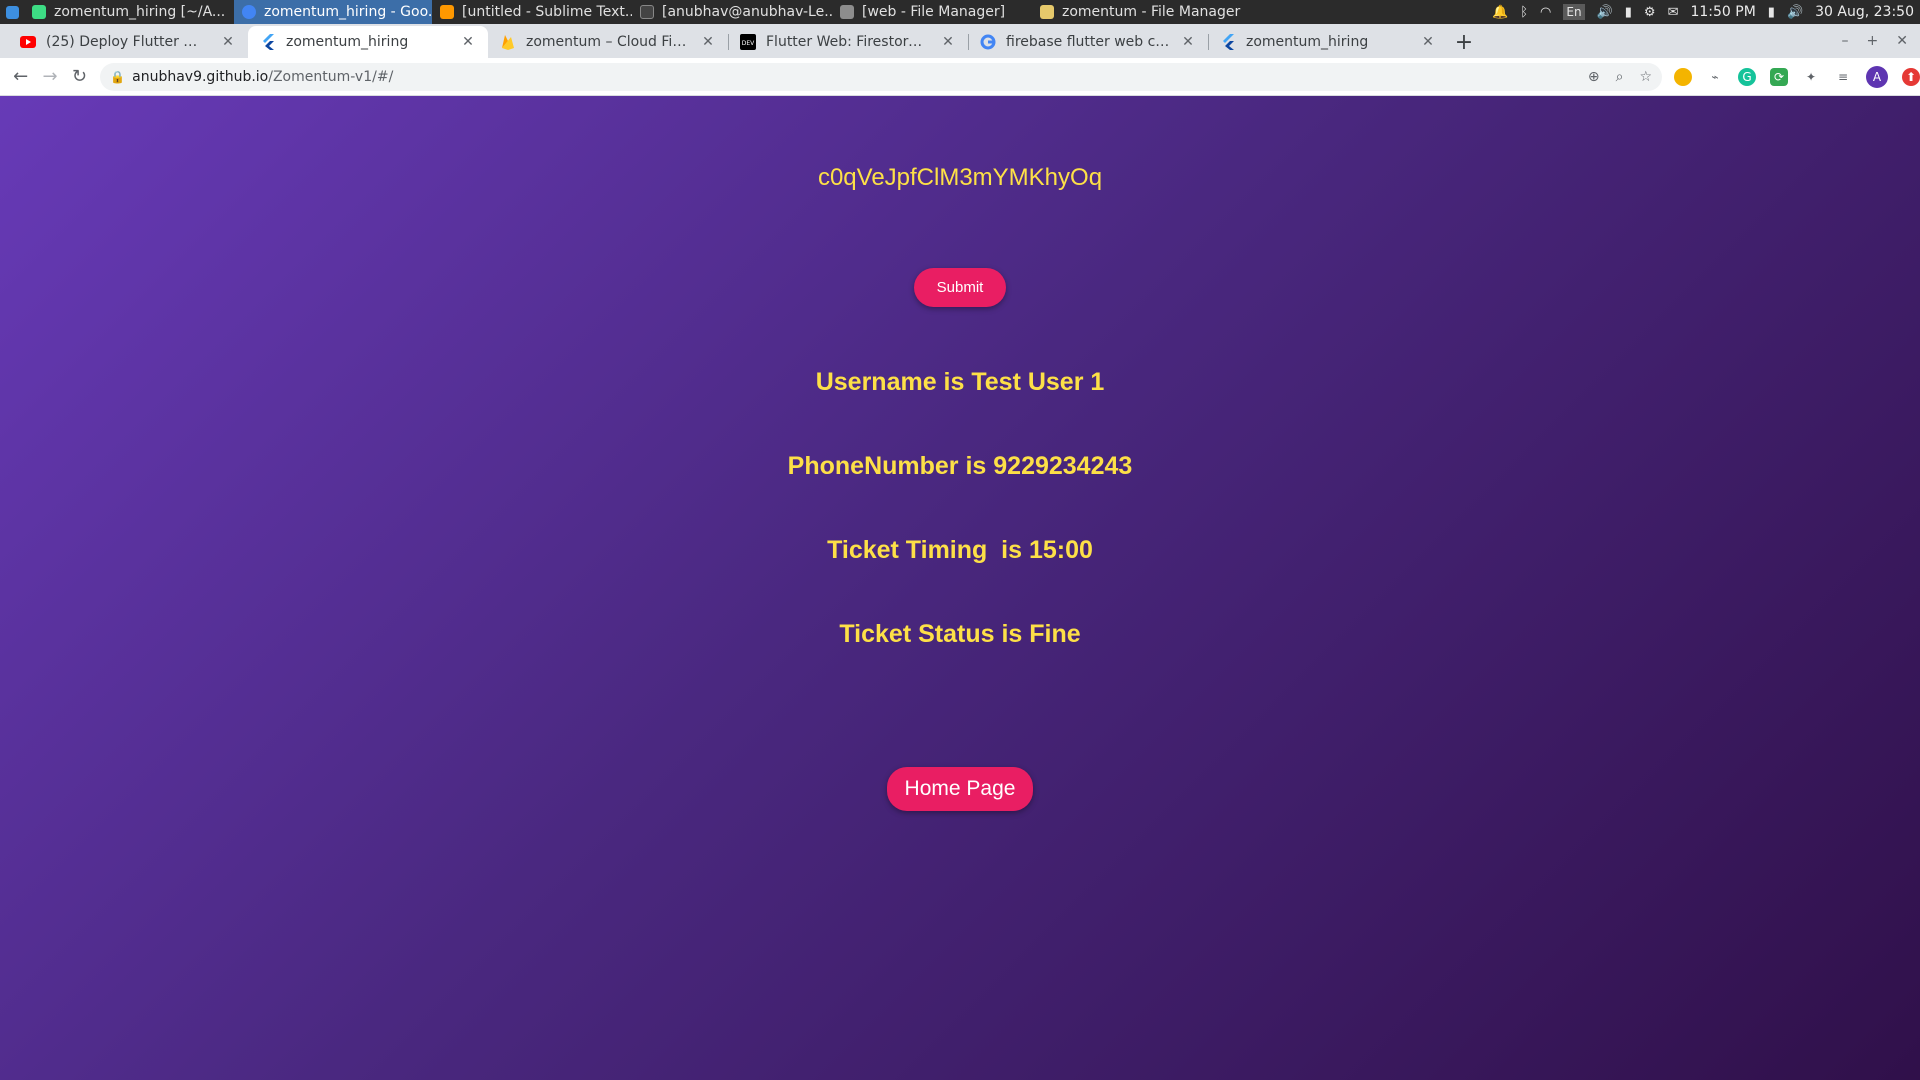 The image size is (1920, 1080). I want to click on username-text: Username is Test User 1, so click(960, 382).